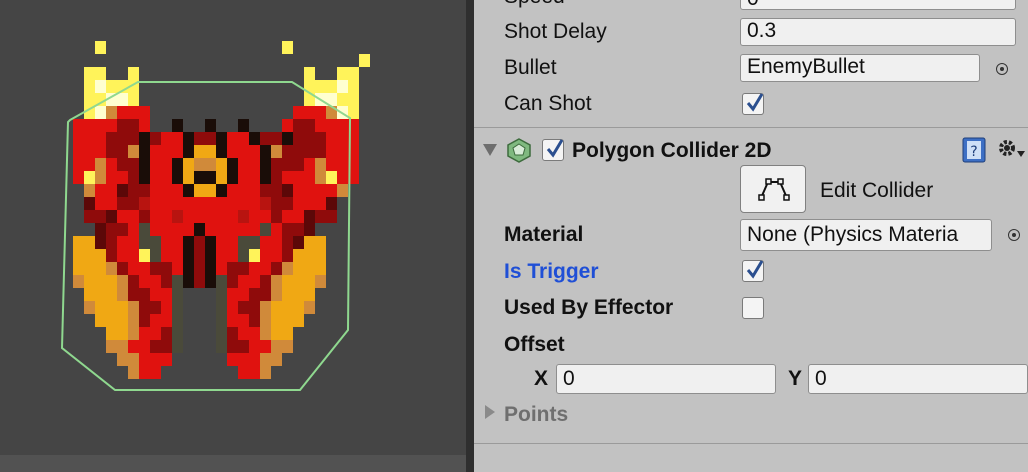  Describe the element at coordinates (553, 150) in the screenshot. I see `collider-enabled-checkbox` at that location.